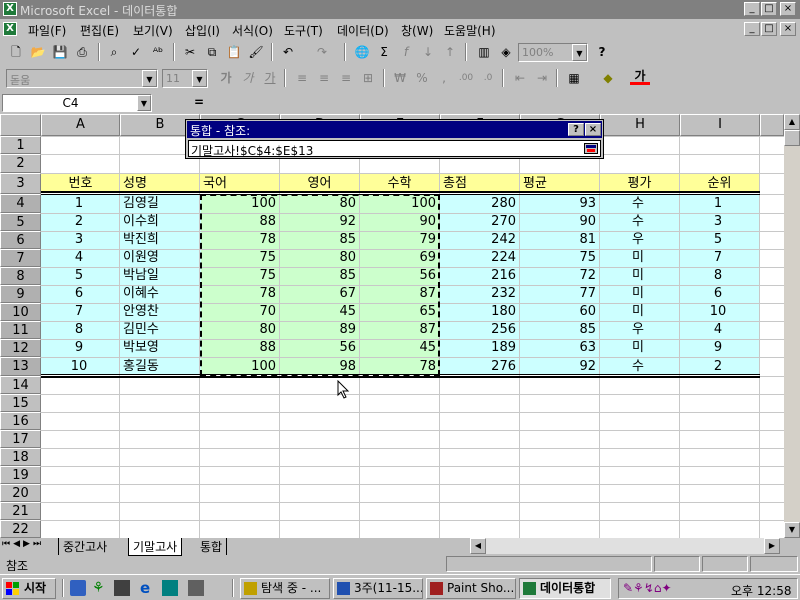 The image size is (800, 600). What do you see at coordinates (394, 149) in the screenshot?
I see `reference-input: 기말고사!$C$4:$E$13` at bounding box center [394, 149].